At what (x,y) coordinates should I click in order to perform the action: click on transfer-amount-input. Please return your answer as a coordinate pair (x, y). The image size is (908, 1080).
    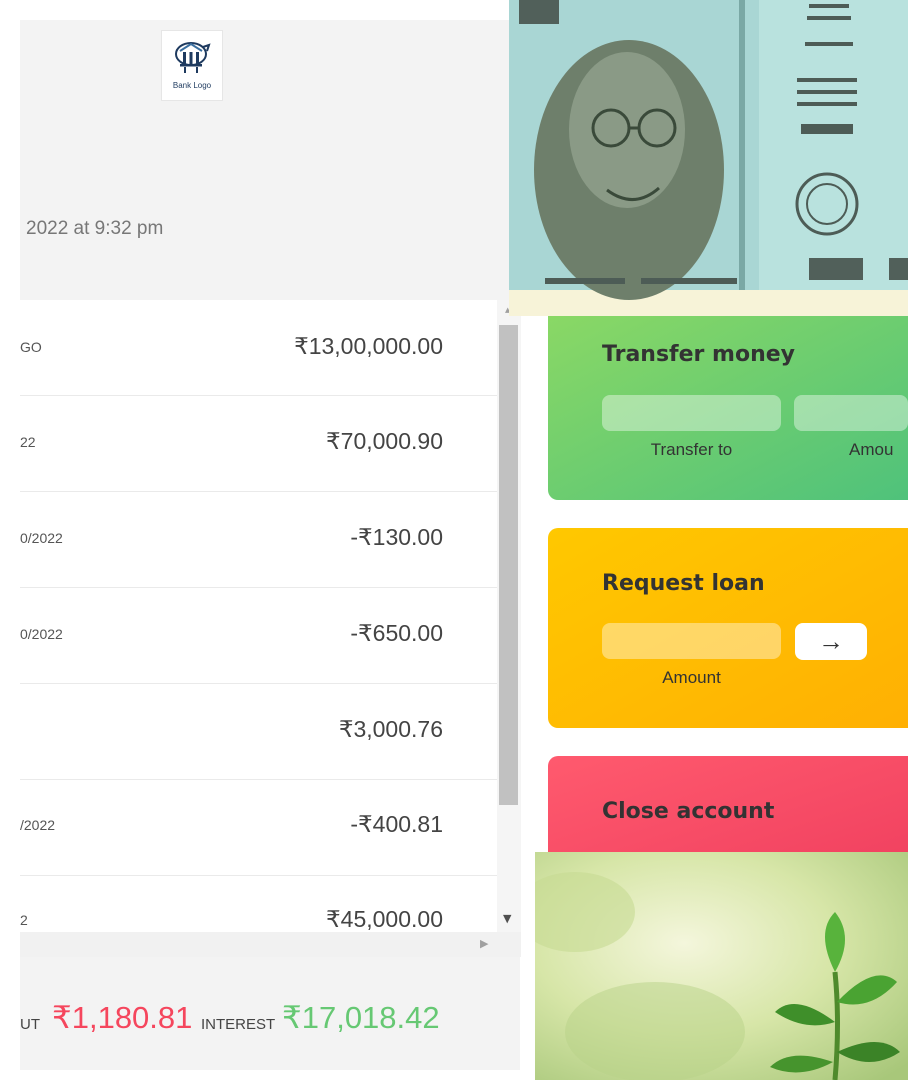
    Looking at the image, I should click on (851, 413).